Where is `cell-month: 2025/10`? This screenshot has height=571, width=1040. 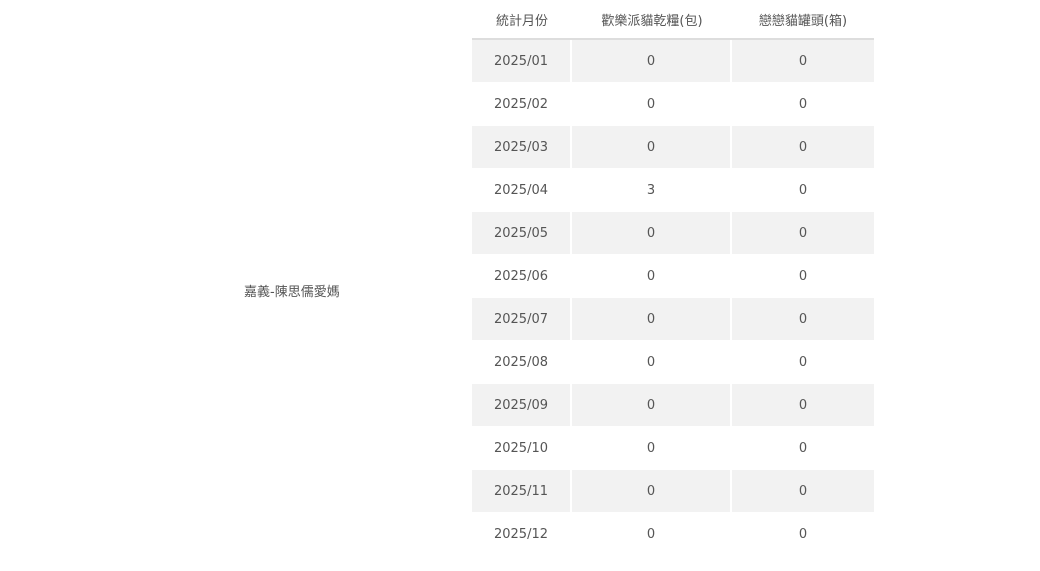 cell-month: 2025/10 is located at coordinates (522, 448).